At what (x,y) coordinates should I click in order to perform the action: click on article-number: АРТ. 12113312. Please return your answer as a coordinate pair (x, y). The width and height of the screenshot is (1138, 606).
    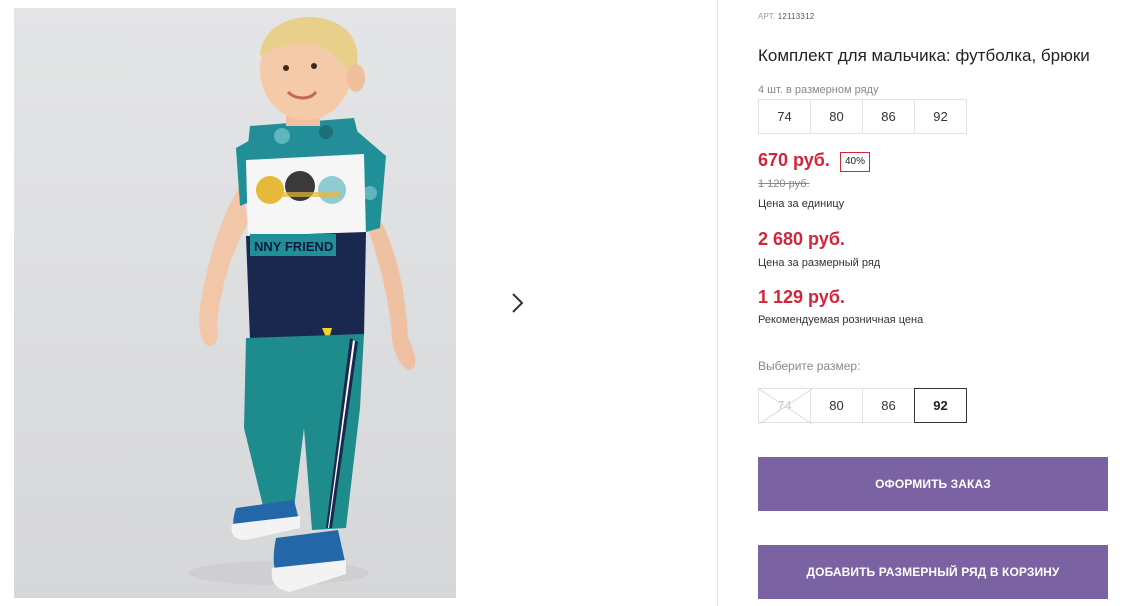
    Looking at the image, I should click on (786, 16).